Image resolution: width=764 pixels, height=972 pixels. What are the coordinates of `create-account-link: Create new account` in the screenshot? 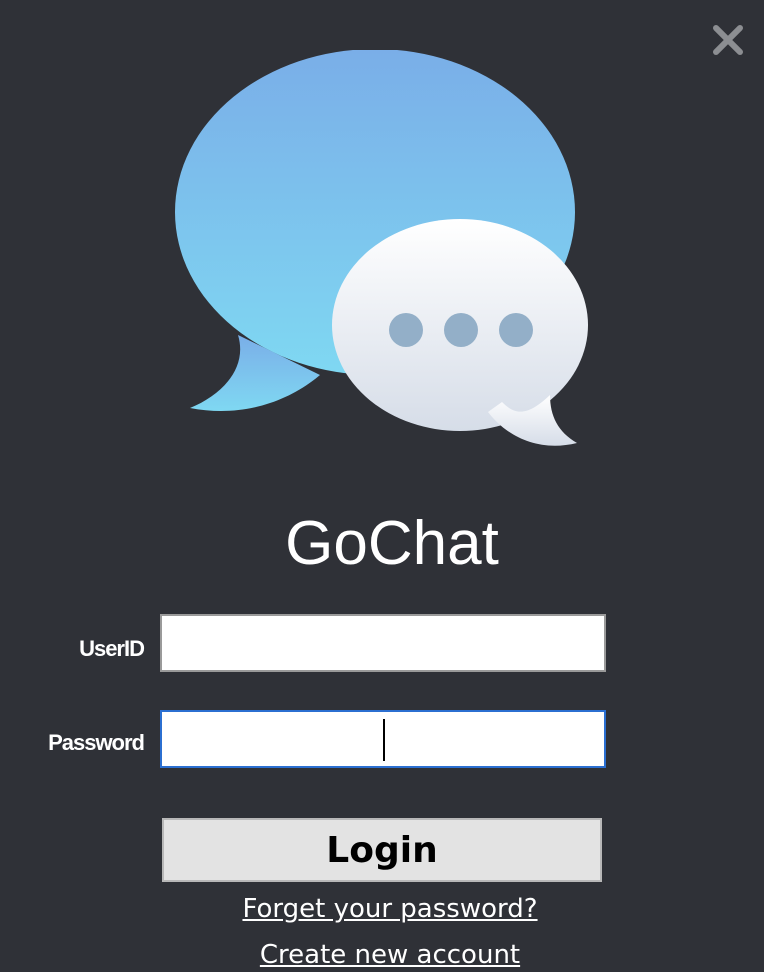 It's located at (382, 955).